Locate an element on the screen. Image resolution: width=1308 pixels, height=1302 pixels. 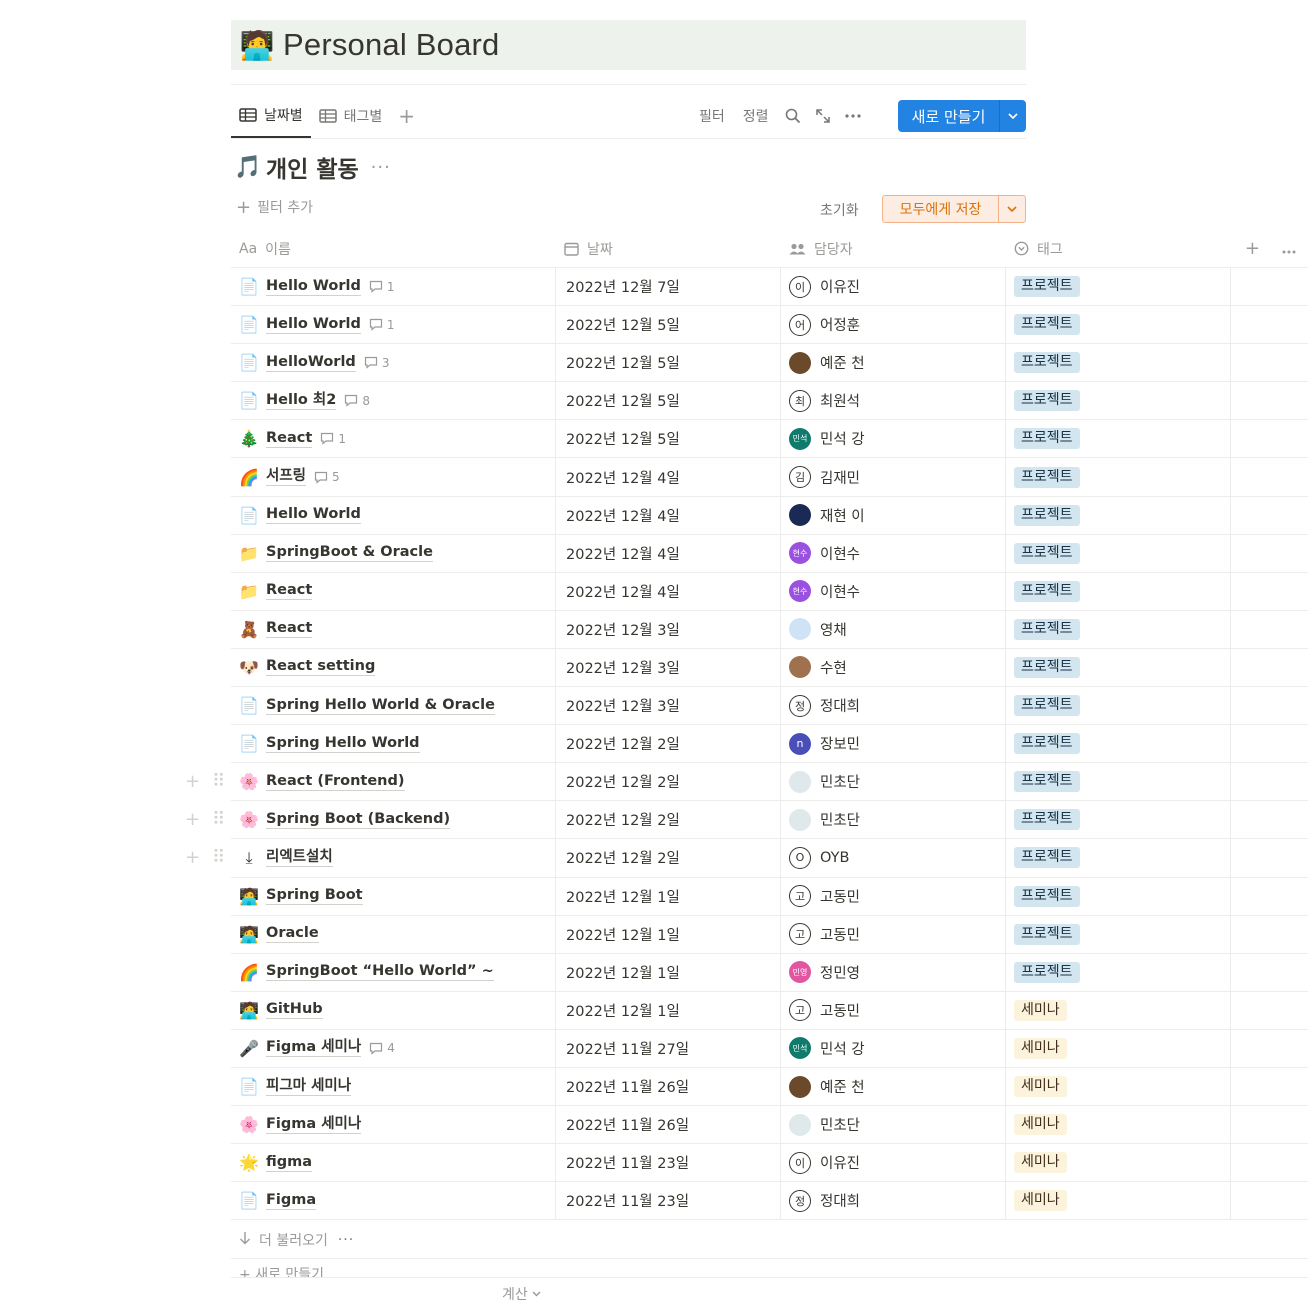
table-row: 📄 Spring Hello World 2022년 12월 2일 n 장보민 프로젝트 is located at coordinates (769, 744).